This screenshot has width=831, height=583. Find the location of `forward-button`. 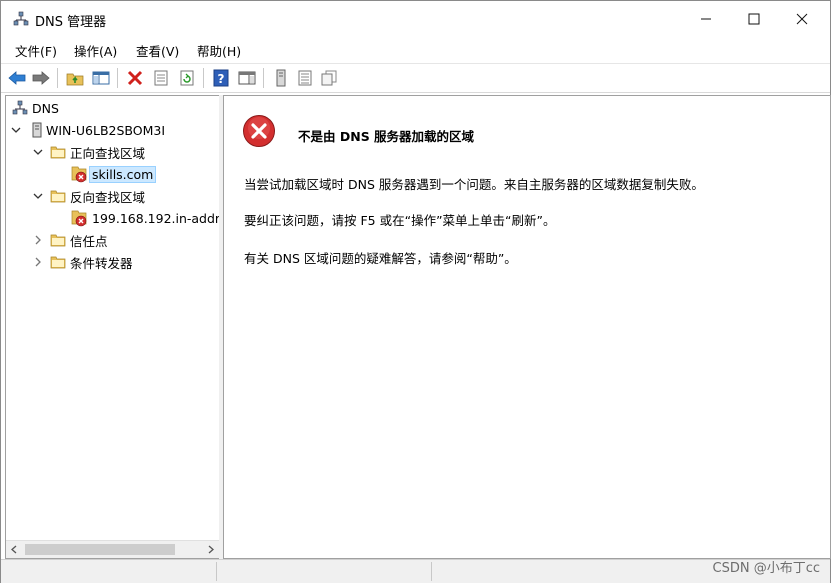

forward-button is located at coordinates (41, 78).